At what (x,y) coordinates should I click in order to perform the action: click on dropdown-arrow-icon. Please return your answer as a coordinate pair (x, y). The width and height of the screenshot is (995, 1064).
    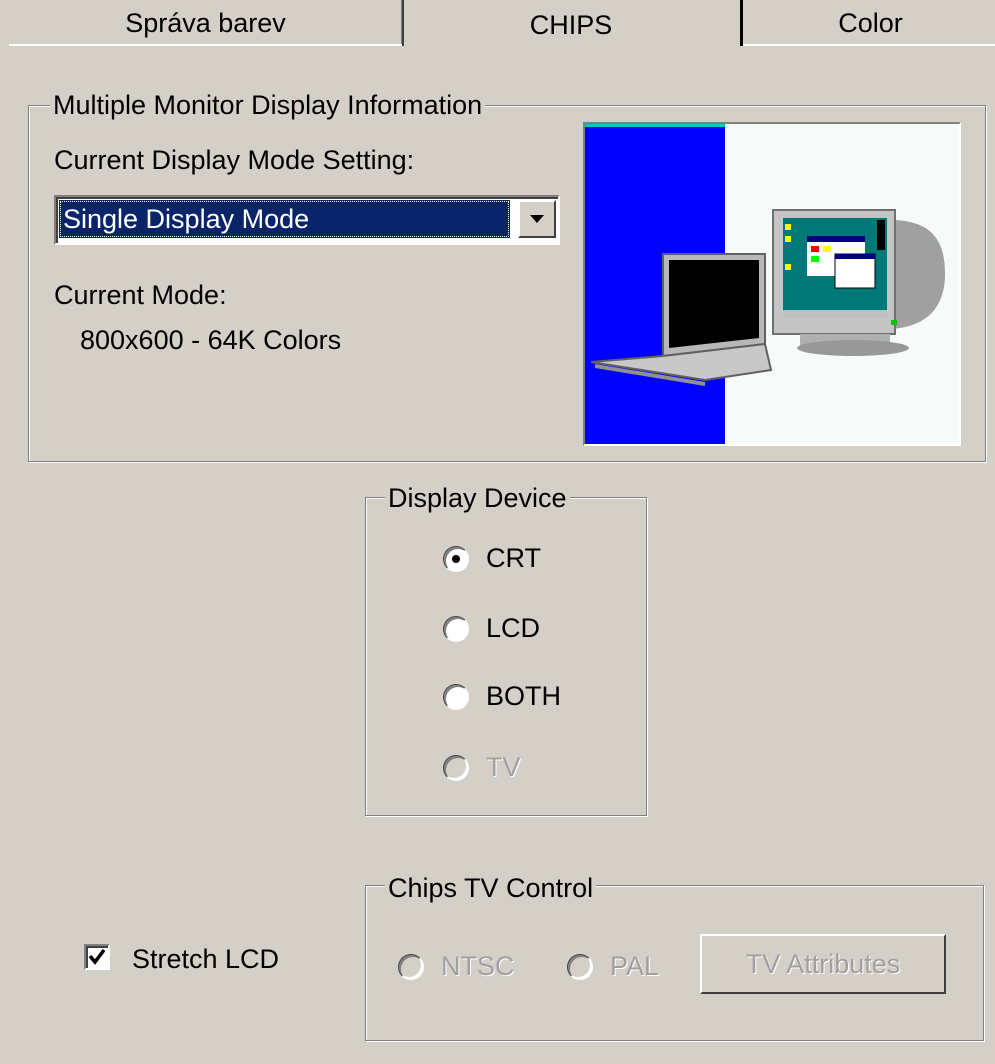
    Looking at the image, I should click on (537, 219).